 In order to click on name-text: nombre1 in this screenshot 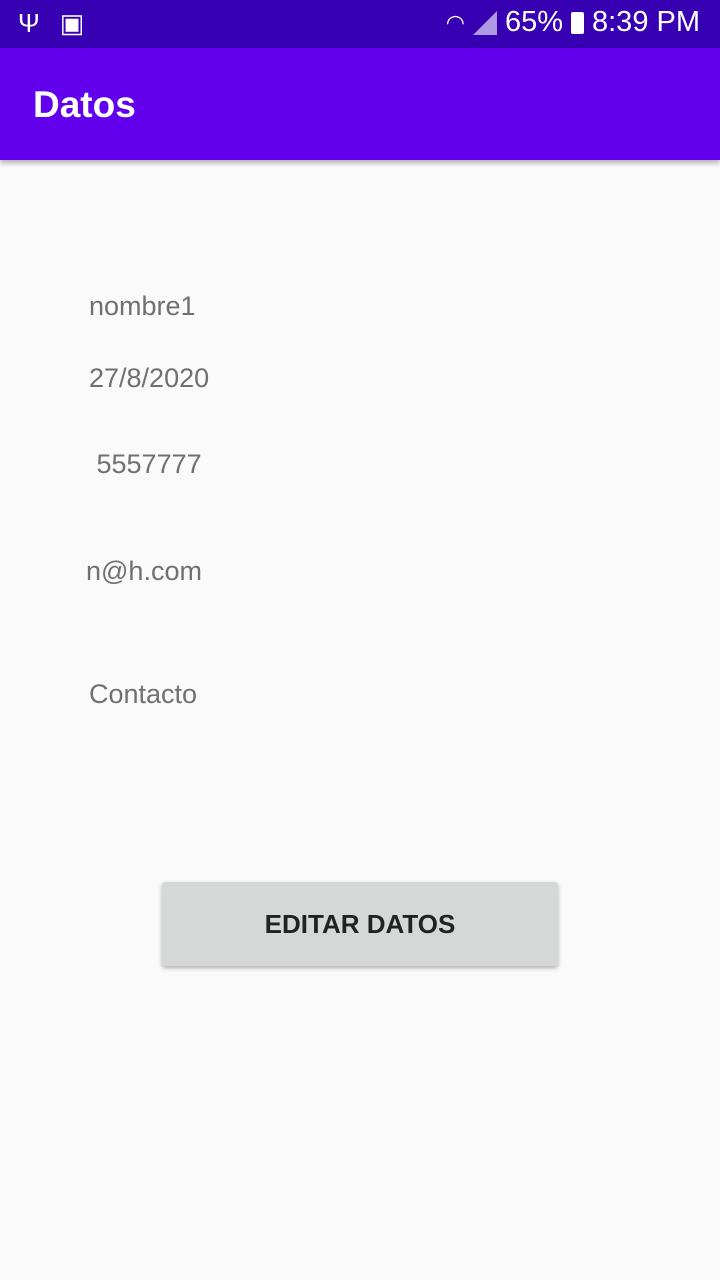, I will do `click(142, 306)`.